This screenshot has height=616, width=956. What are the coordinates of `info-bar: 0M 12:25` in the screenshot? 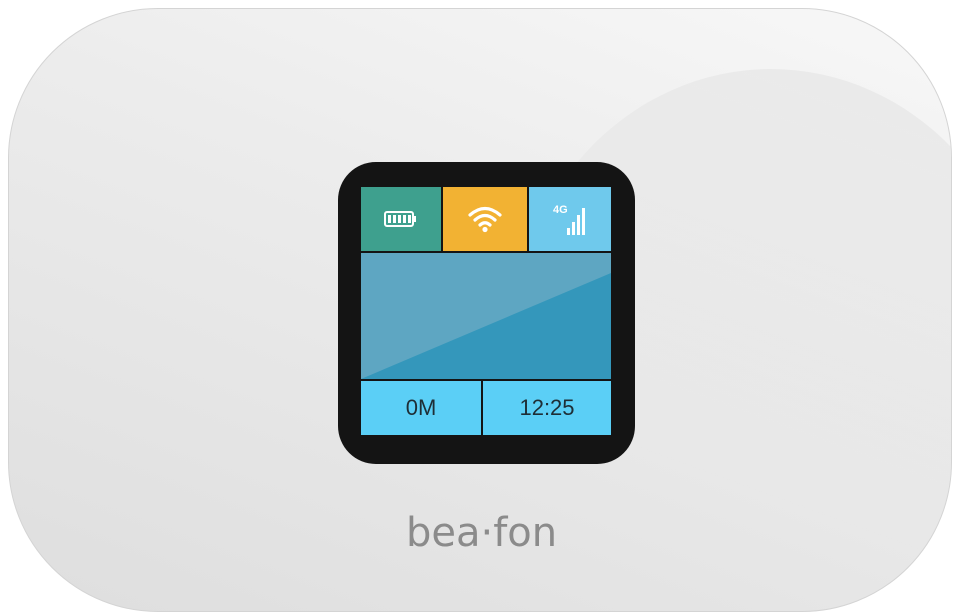 It's located at (486, 408).